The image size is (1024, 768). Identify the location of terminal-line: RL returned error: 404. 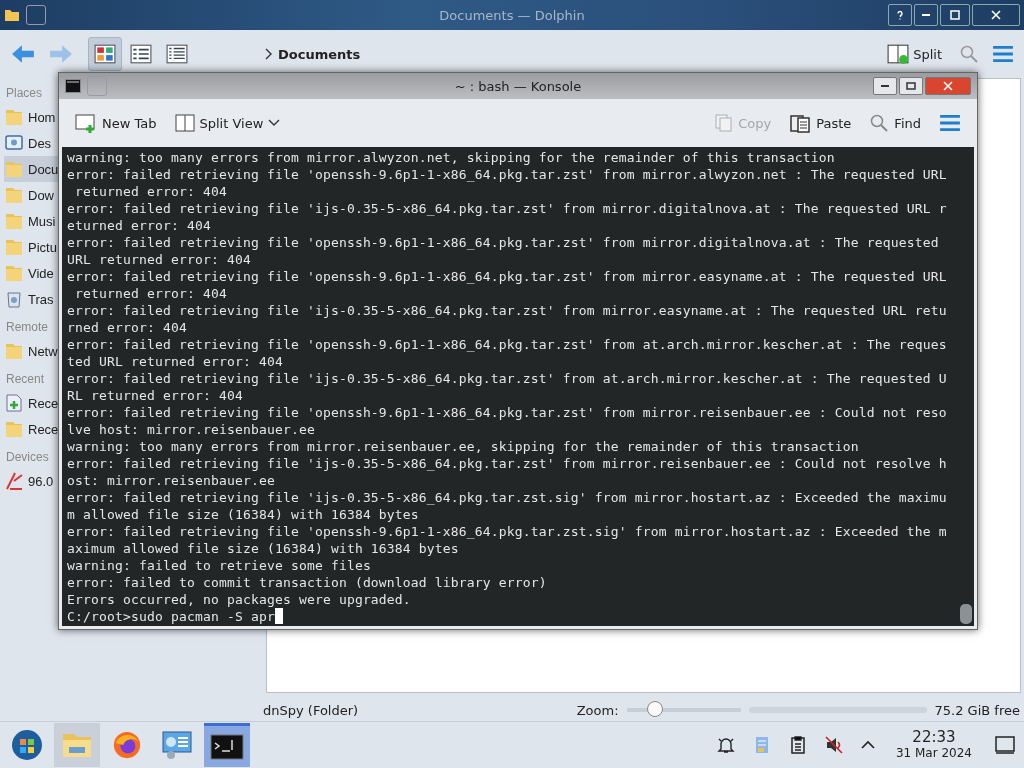
(155, 395).